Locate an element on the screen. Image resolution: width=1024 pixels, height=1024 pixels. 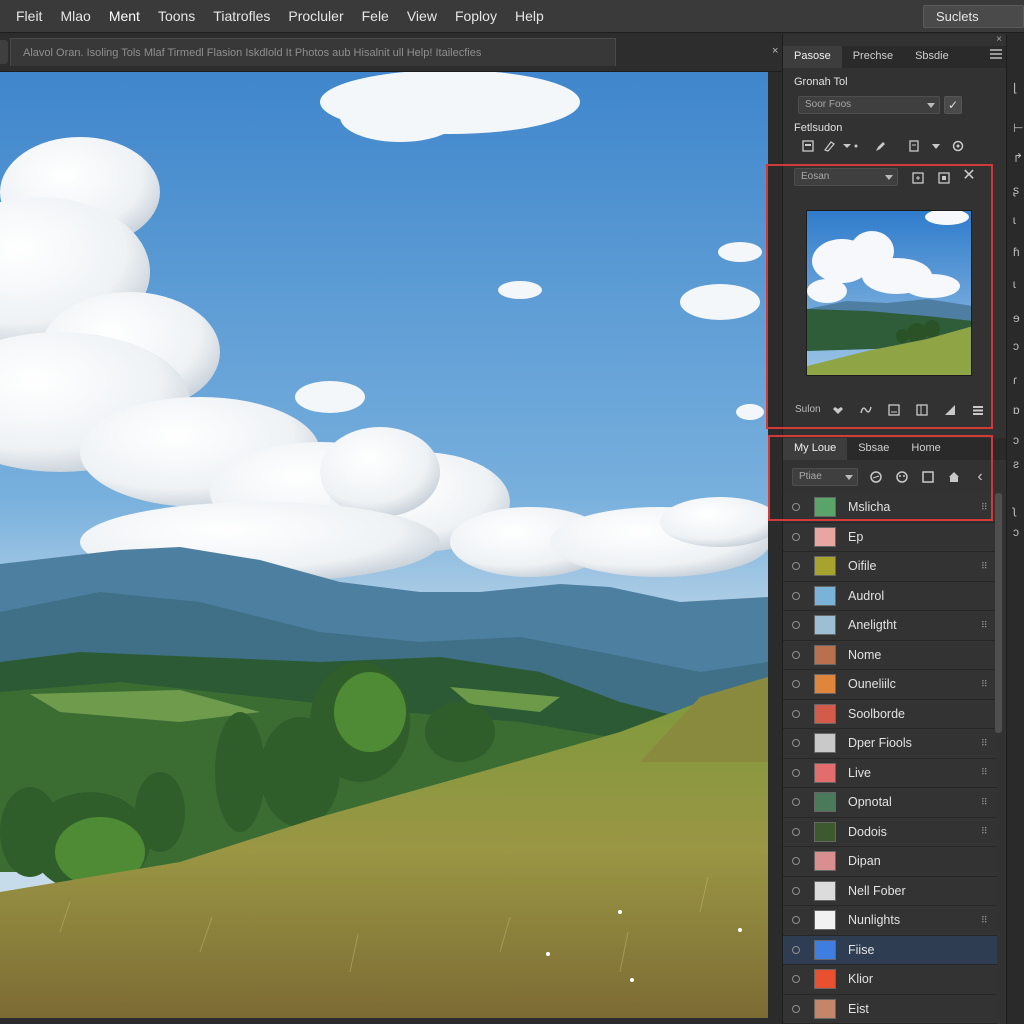
tool-zoom-icon: ɔ is located at coordinates (1018, 532).